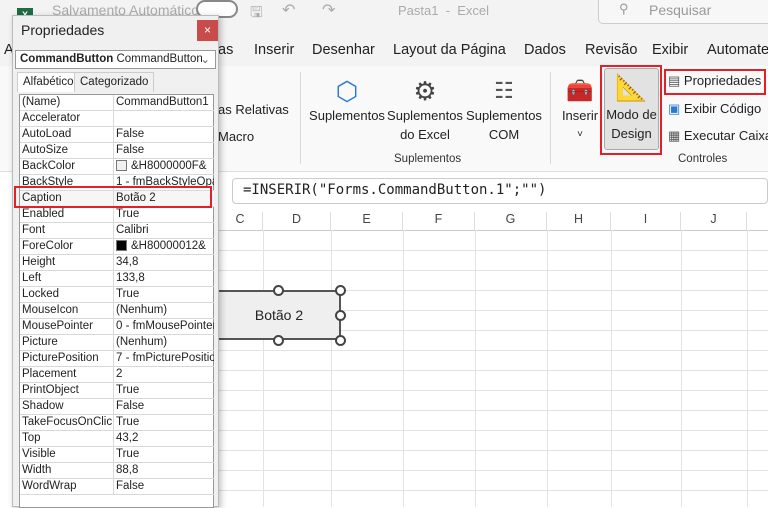  I want to click on column-header: H, so click(579, 221).